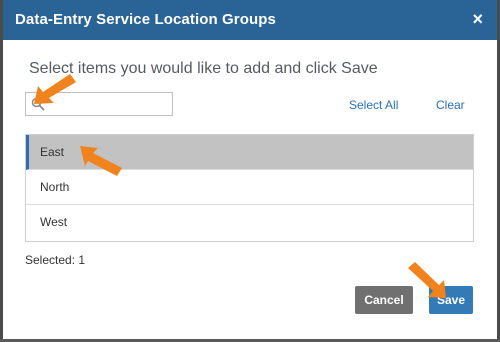 The height and width of the screenshot is (342, 500). I want to click on search-box, so click(99, 104).